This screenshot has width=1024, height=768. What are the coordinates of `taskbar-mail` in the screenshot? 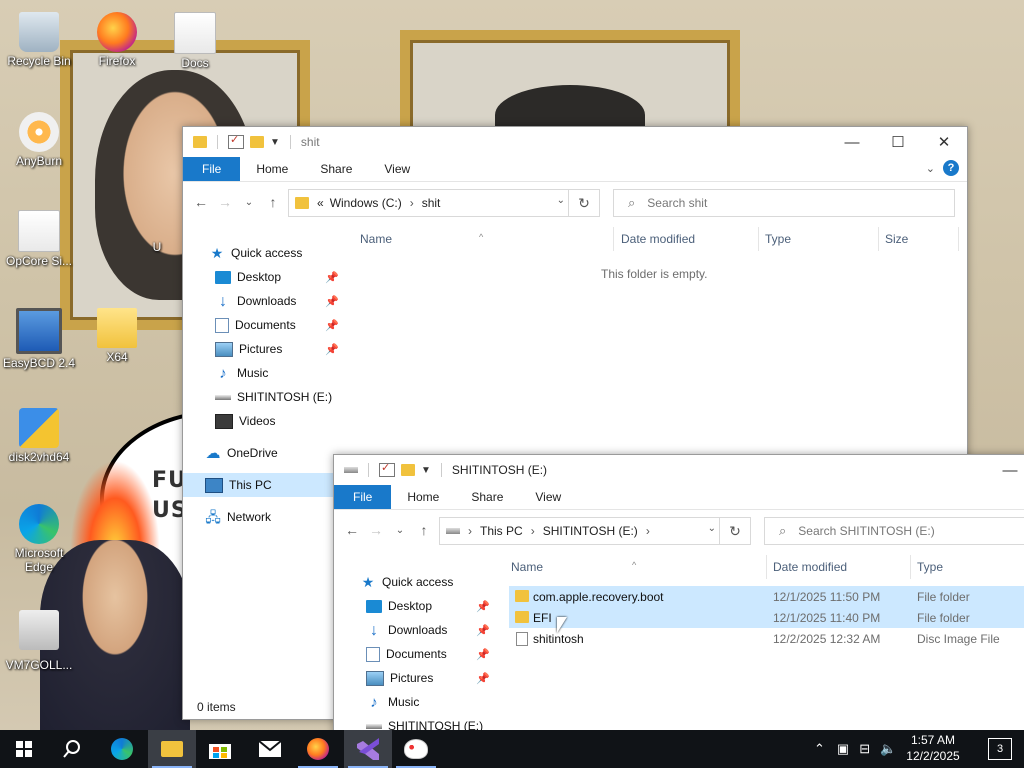 It's located at (270, 749).